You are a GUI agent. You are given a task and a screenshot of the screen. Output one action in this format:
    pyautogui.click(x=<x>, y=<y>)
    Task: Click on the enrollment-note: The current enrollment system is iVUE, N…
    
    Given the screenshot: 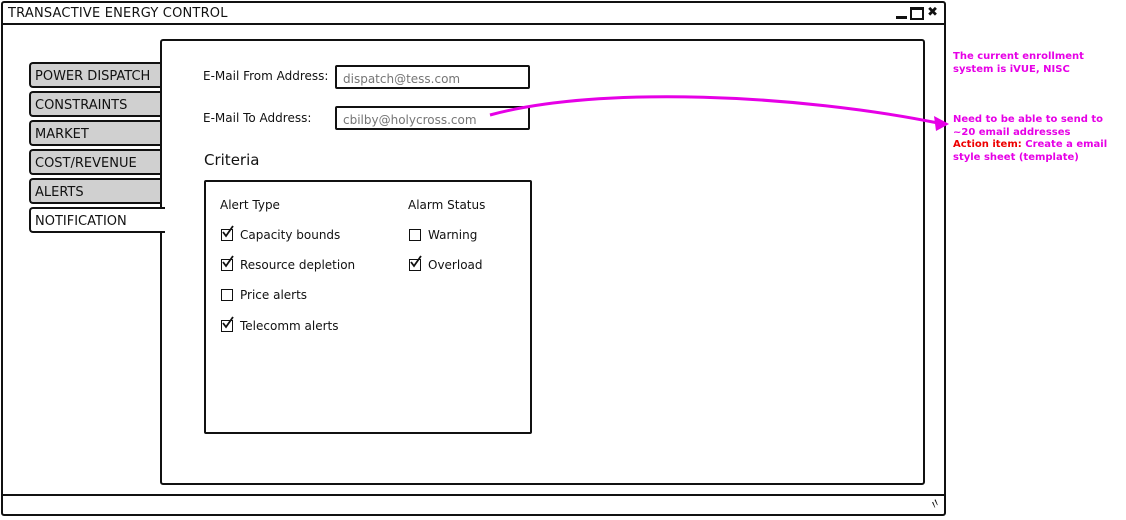 What is the action you would take?
    pyautogui.click(x=1018, y=63)
    